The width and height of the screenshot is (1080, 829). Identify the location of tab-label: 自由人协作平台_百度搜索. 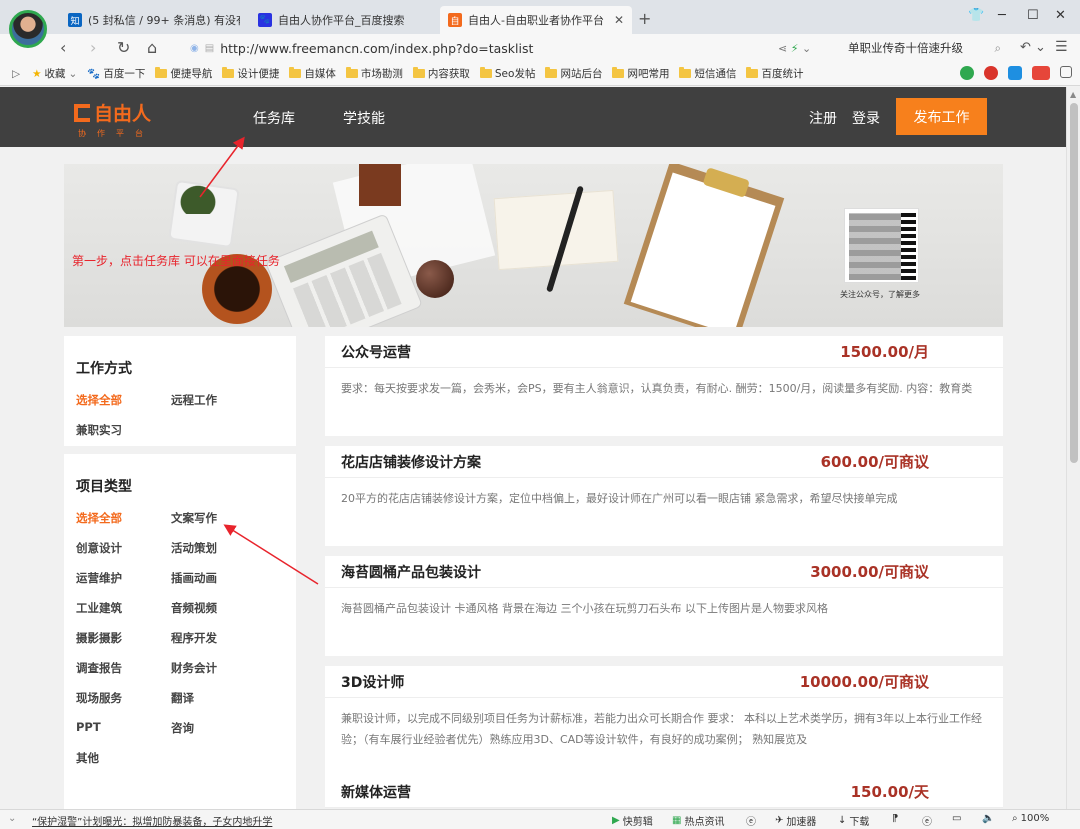
(341, 20).